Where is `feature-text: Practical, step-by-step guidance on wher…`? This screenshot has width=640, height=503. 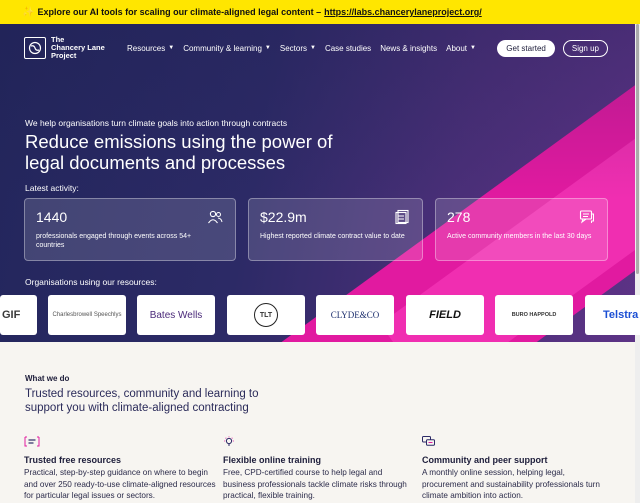
feature-text: Practical, step-by-step guidance on wher… is located at coordinates (120, 484).